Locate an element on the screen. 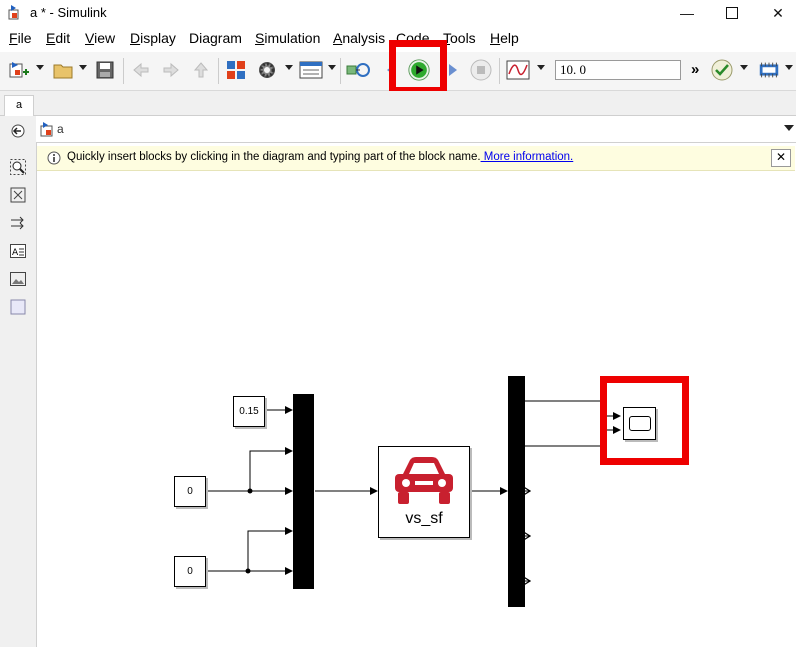  mux-block is located at coordinates (303, 491).